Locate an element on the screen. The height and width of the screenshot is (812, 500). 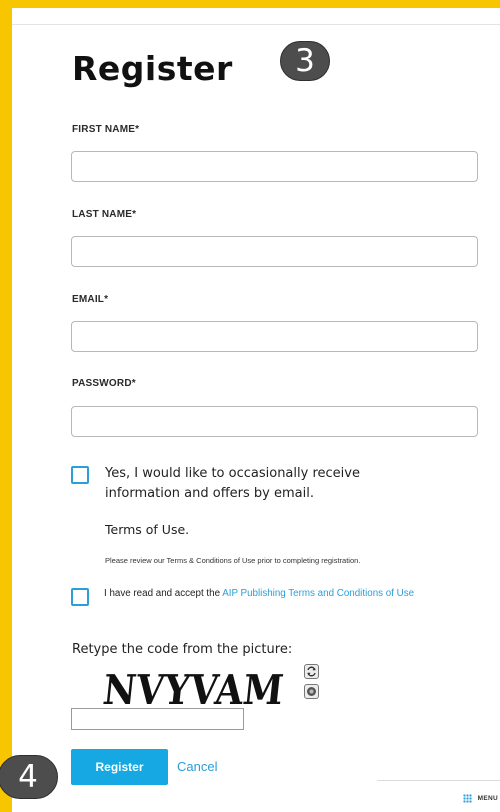
terms-heading: Terms of Use. is located at coordinates (147, 529).